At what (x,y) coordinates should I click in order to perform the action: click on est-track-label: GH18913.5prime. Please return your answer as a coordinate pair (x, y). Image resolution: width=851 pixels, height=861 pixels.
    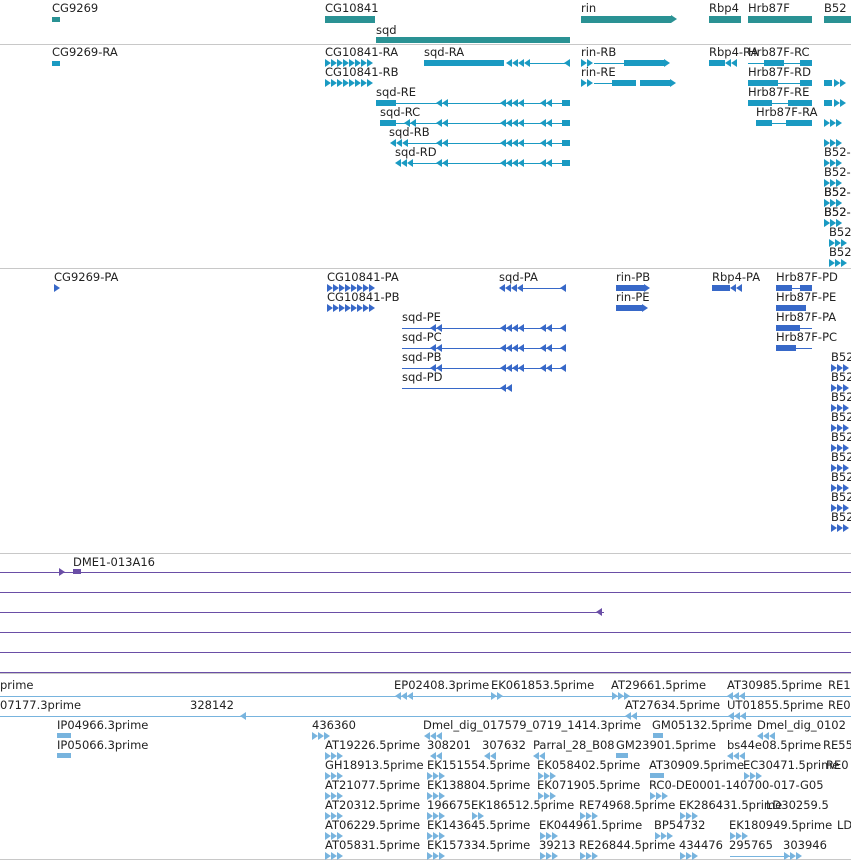
    Looking at the image, I should click on (374, 765).